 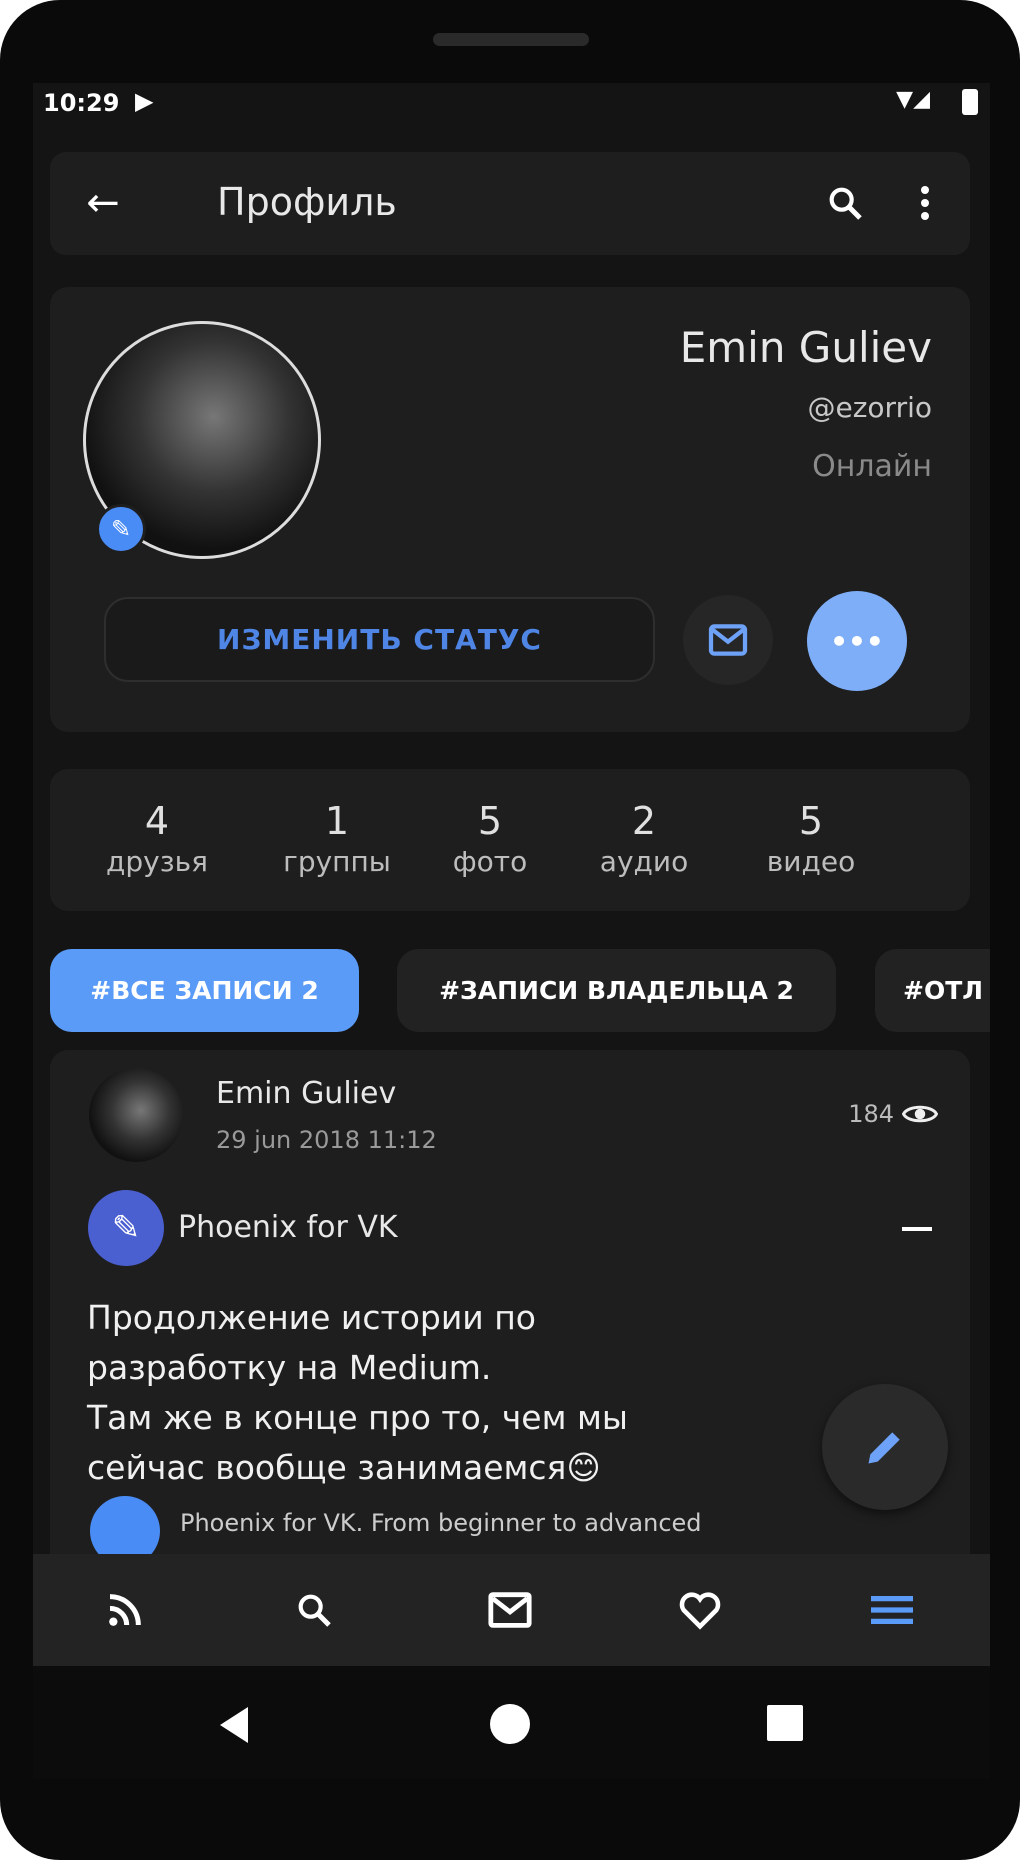 I want to click on views-count: 184, so click(x=871, y=1114).